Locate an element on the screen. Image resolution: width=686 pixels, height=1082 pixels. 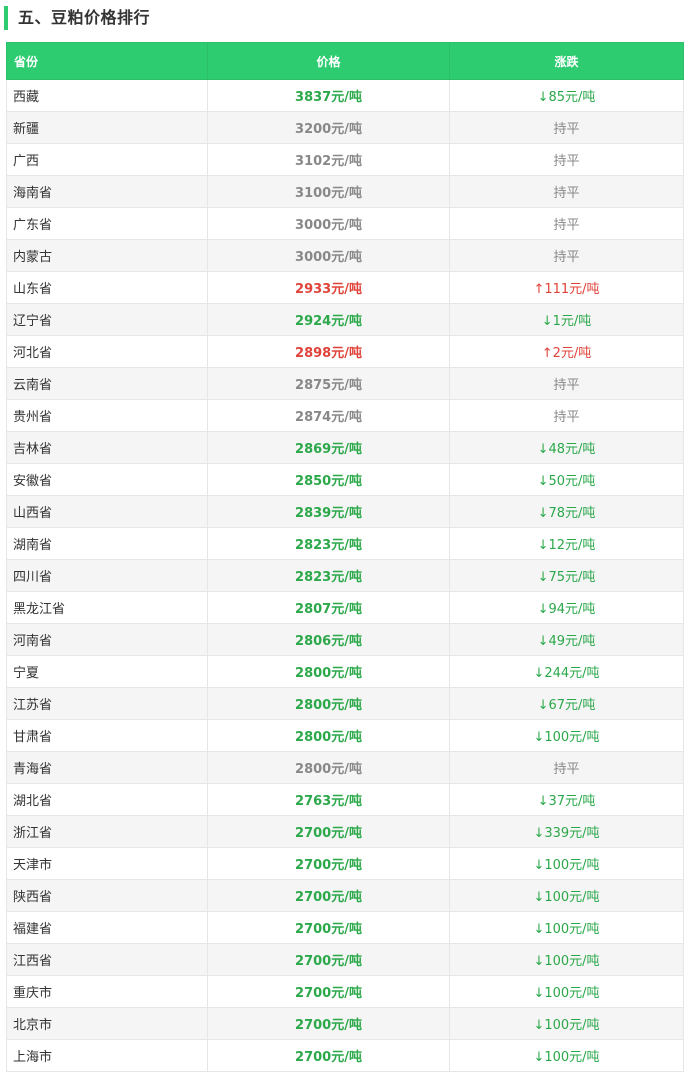
table-row: 江西省 2700元/吨 ↓100元/吨 is located at coordinates (345, 959).